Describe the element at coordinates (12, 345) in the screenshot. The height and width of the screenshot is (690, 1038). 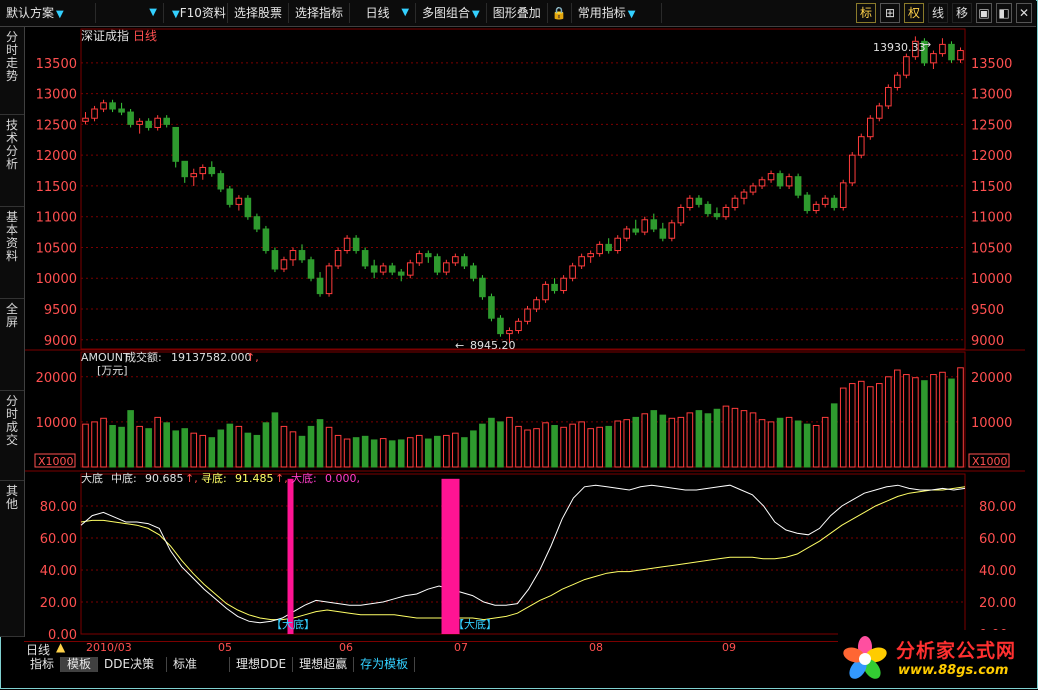
I see `tab-fullscreen: 全屏` at that location.